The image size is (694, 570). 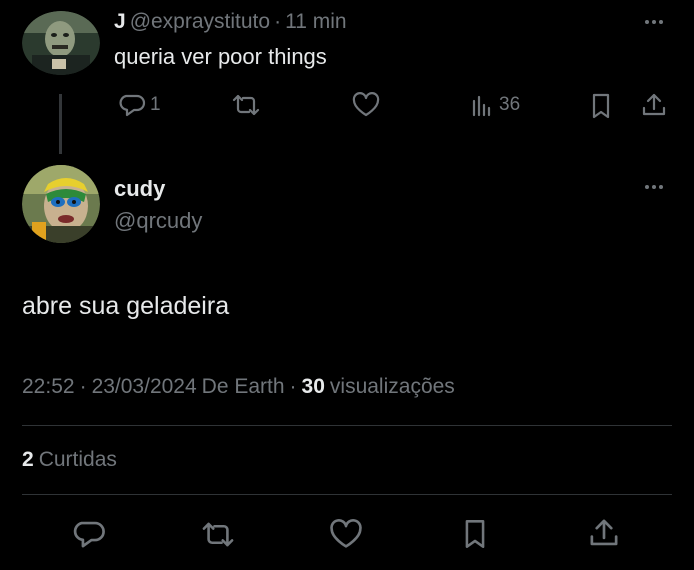 I want to click on main-source: De Earth, so click(x=243, y=386).